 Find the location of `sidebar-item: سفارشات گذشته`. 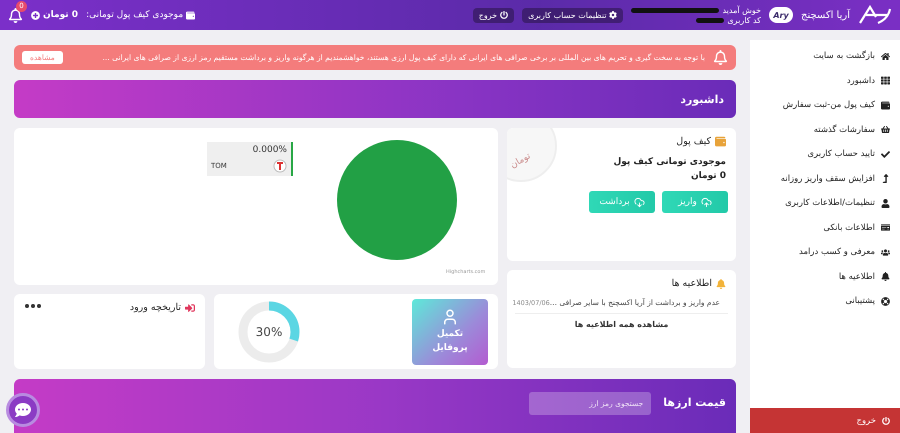

sidebar-item: سفارشات گذشته is located at coordinates (825, 130).